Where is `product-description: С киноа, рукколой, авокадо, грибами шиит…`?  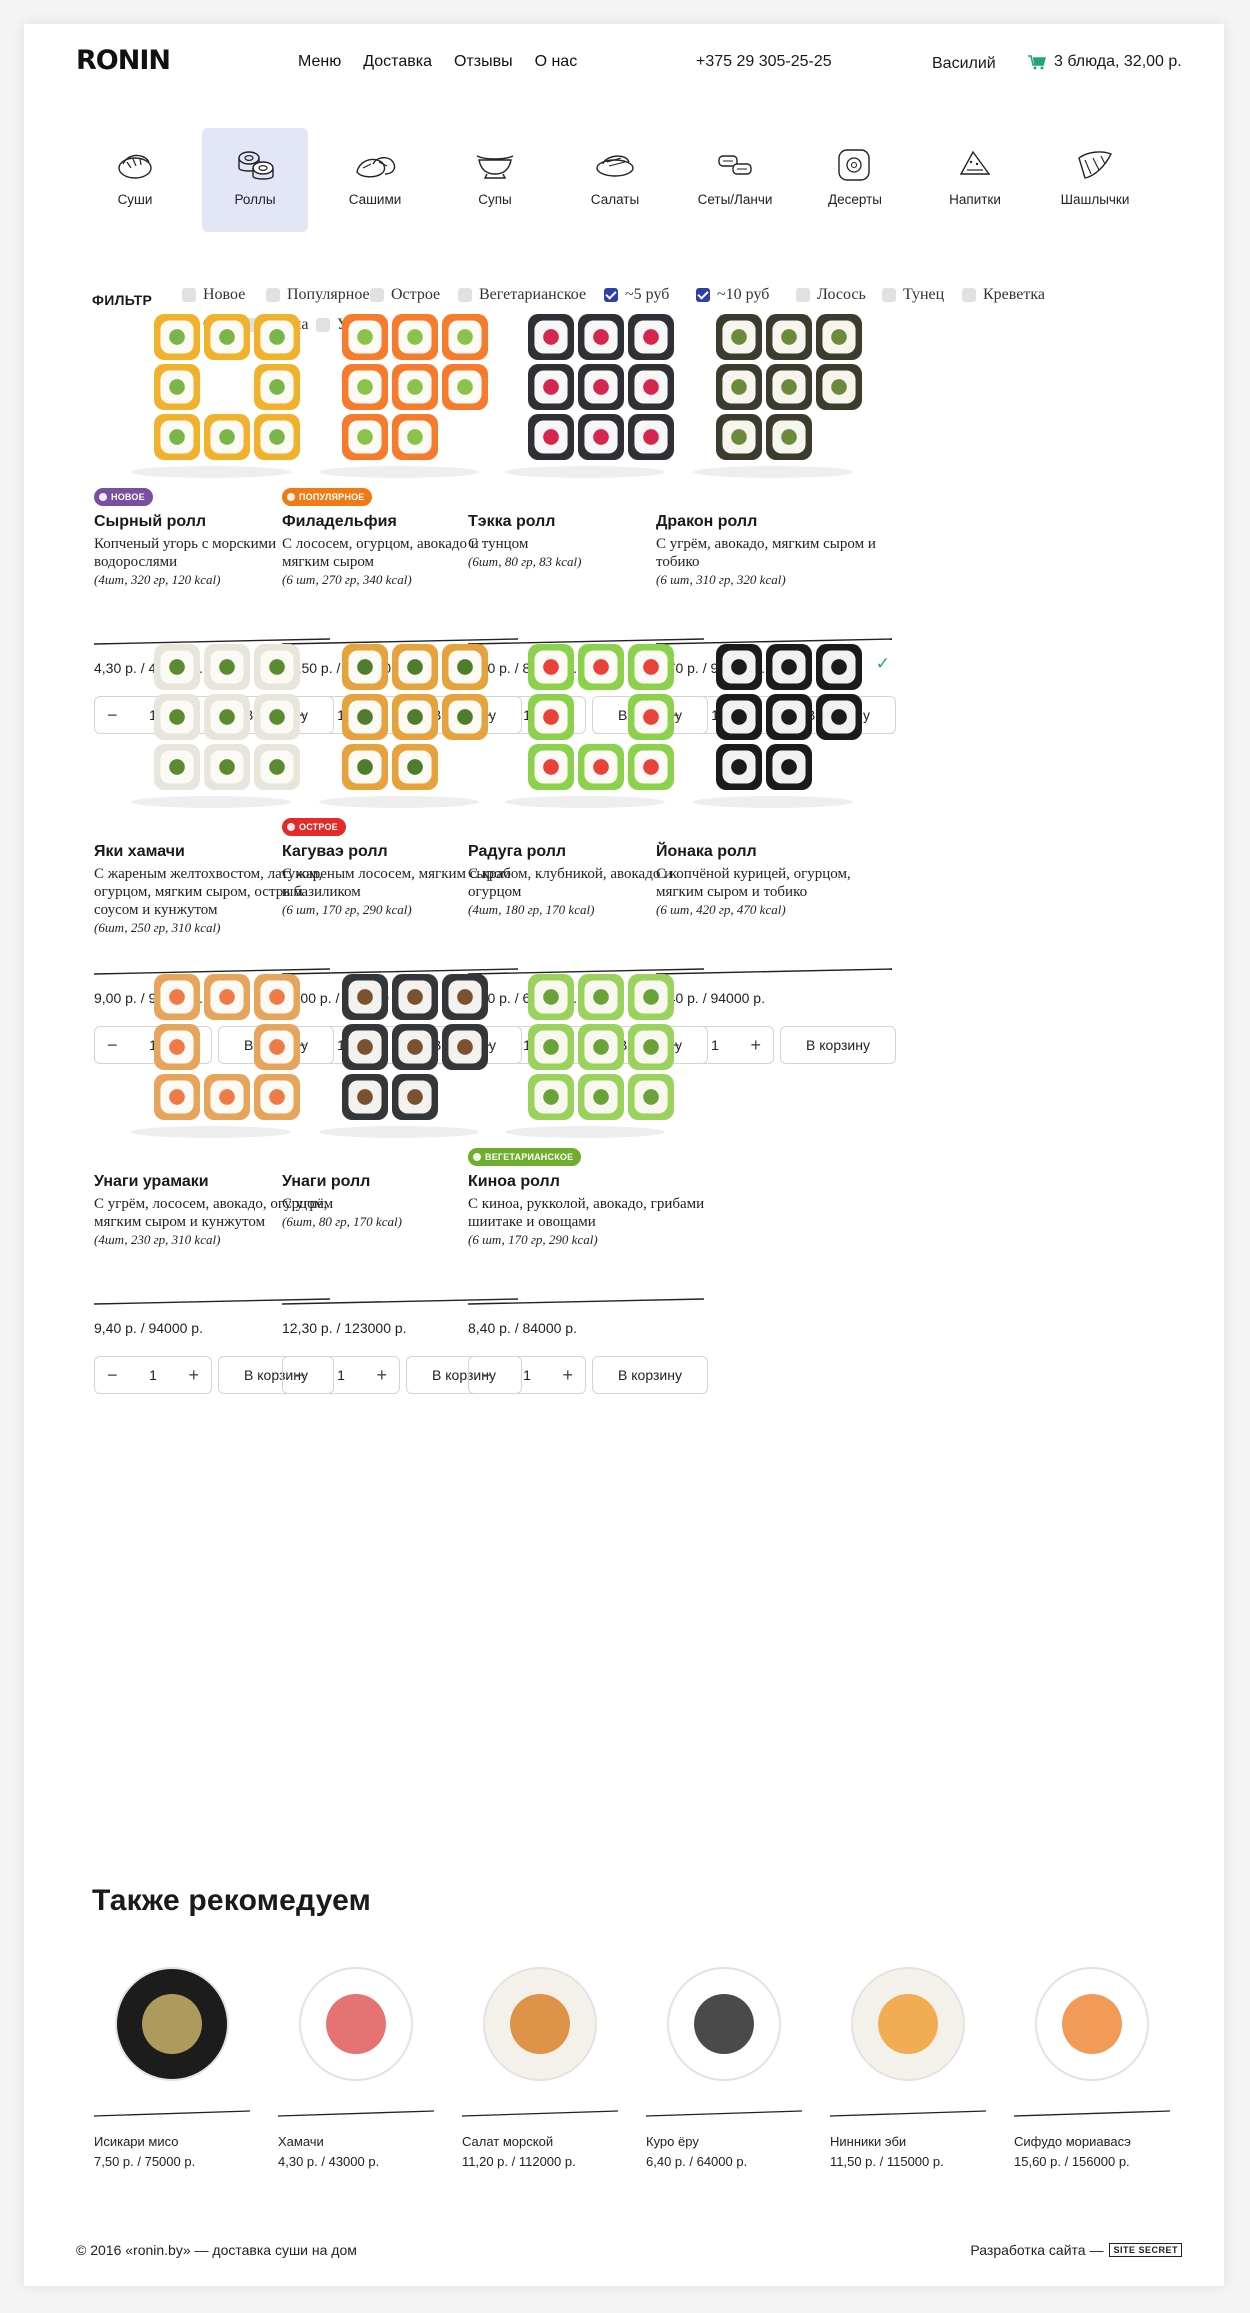
product-description: С киноа, рукколой, авокадо, грибами шиит… is located at coordinates (587, 1222).